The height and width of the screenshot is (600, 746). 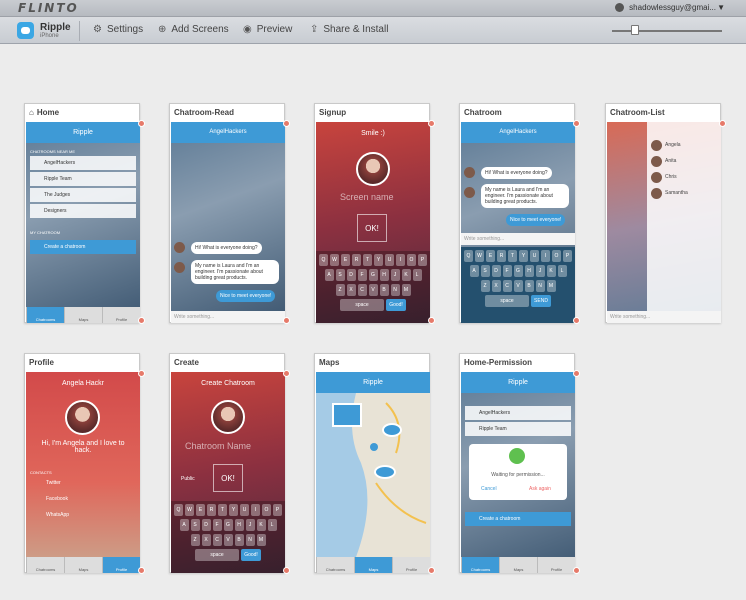 What do you see at coordinates (671, 161) in the screenshot?
I see `contact-name: Anita` at bounding box center [671, 161].